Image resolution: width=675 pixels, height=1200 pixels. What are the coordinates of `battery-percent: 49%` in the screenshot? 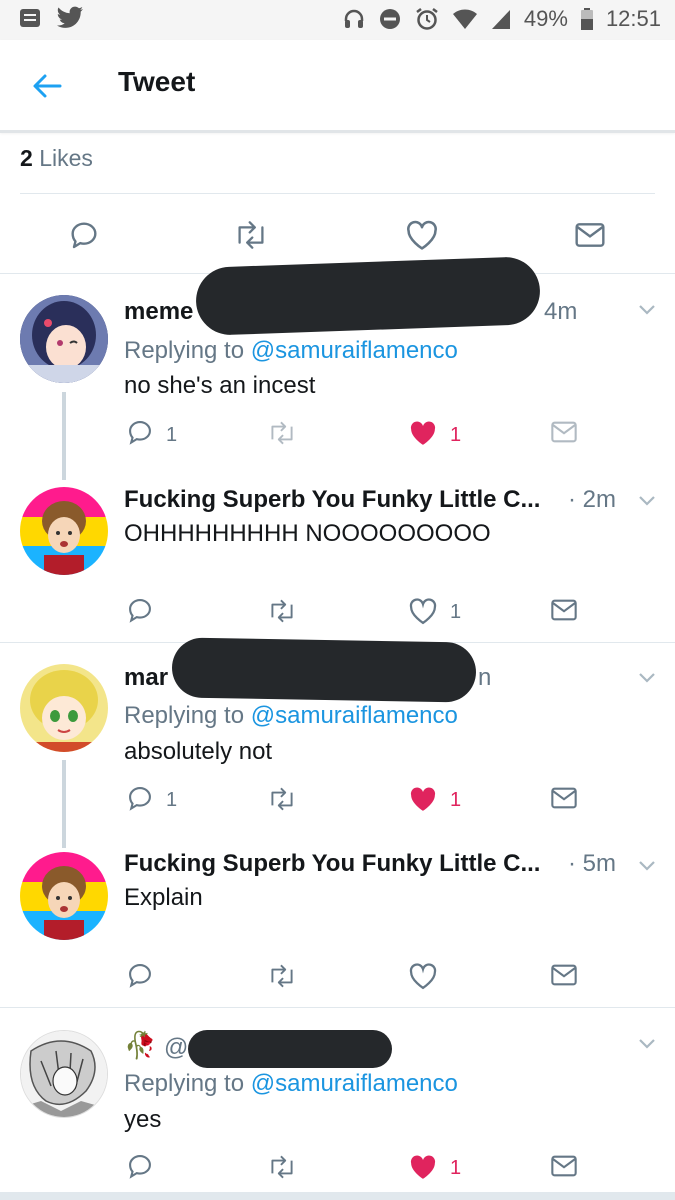 It's located at (545, 18).